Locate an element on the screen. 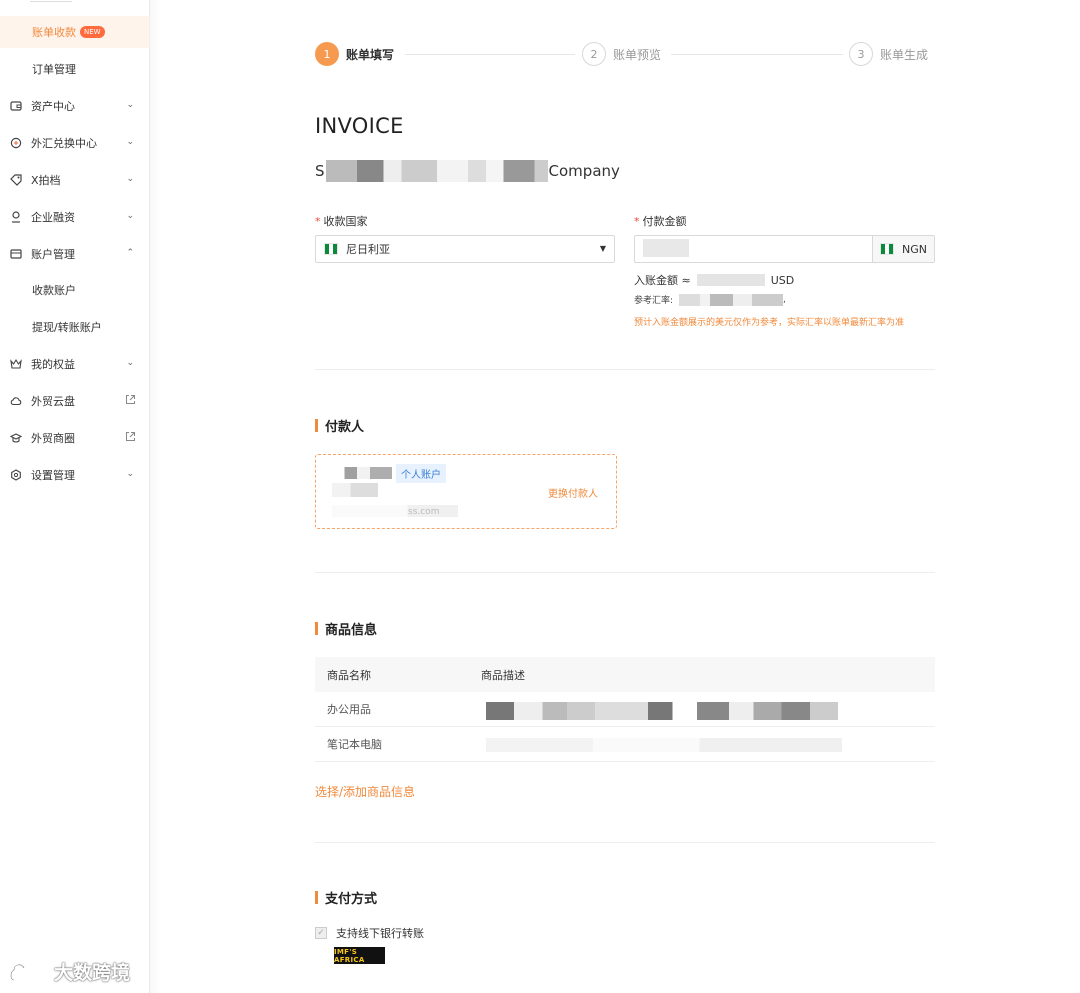 The image size is (1080, 993). step-1-label: 账单填写 is located at coordinates (370, 55).